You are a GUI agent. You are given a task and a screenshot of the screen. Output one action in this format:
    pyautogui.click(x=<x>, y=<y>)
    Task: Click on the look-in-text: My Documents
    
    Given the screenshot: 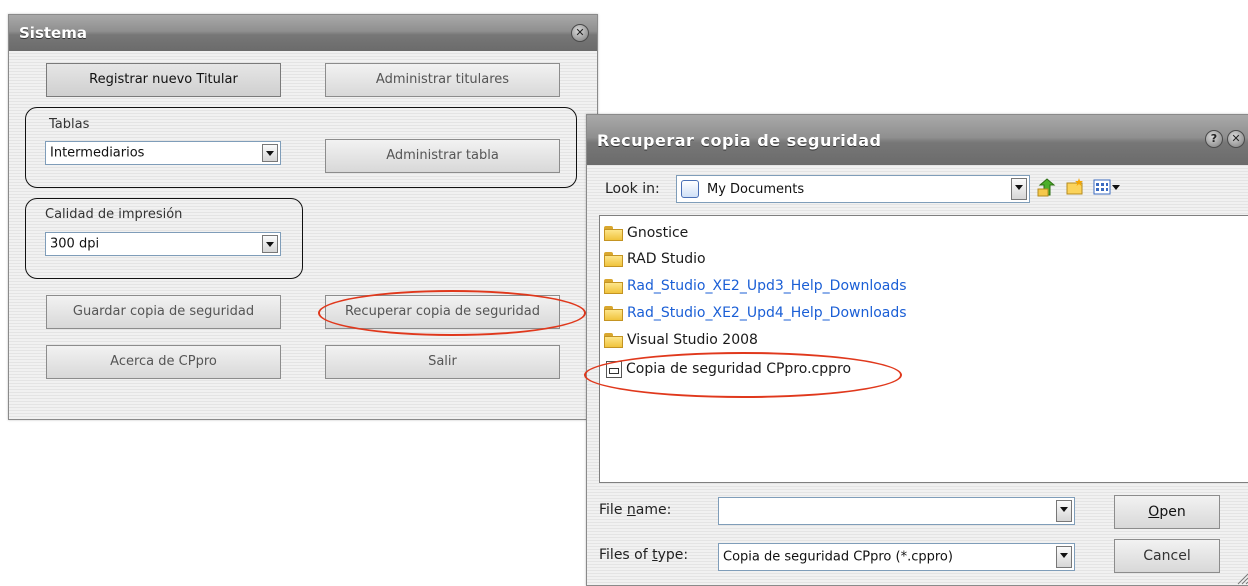 What is the action you would take?
    pyautogui.click(x=756, y=189)
    